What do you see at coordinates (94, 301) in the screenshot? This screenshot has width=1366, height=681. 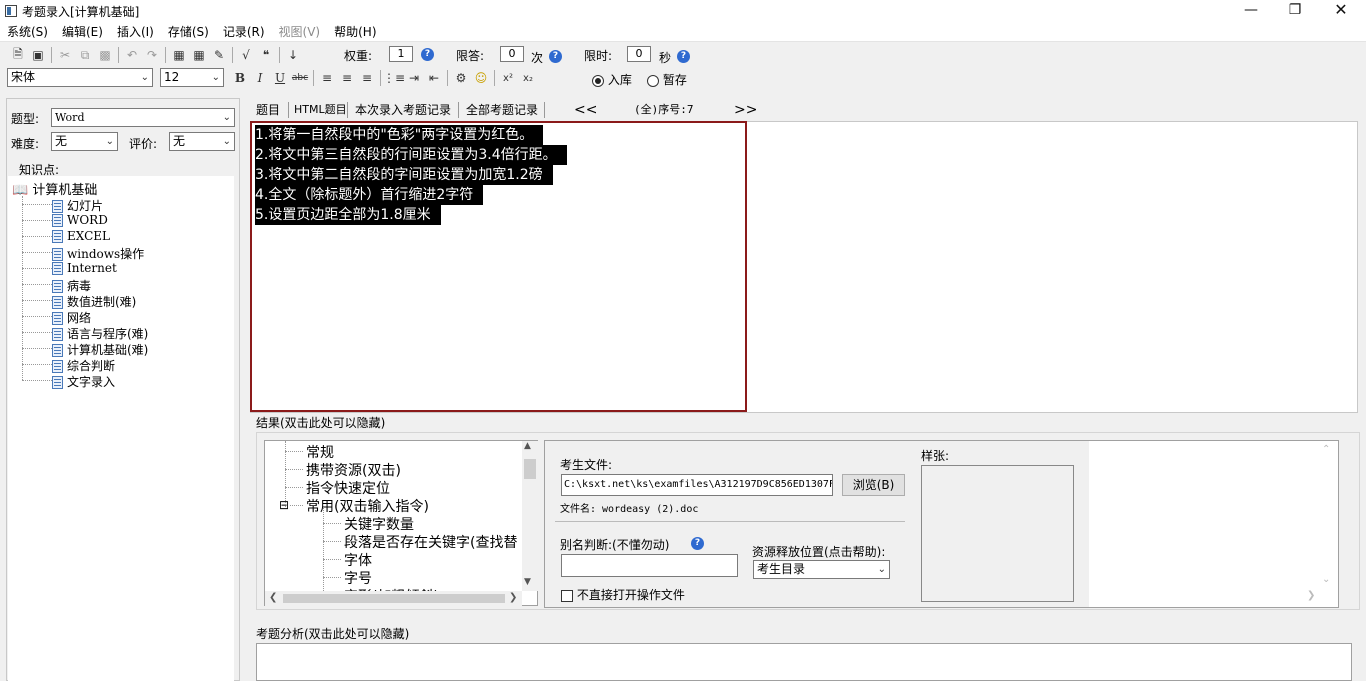 I see `tree-item: 数值进制(难)` at bounding box center [94, 301].